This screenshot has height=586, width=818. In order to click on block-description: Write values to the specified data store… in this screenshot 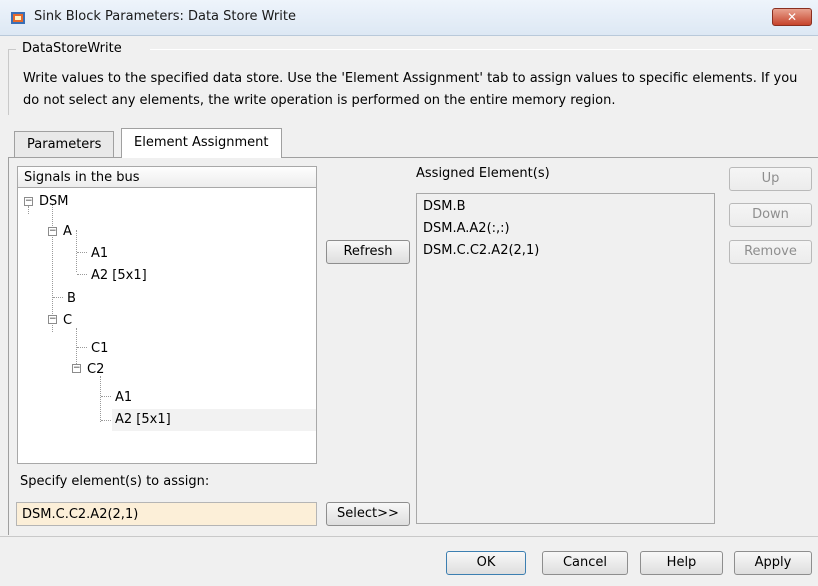, I will do `click(410, 89)`.